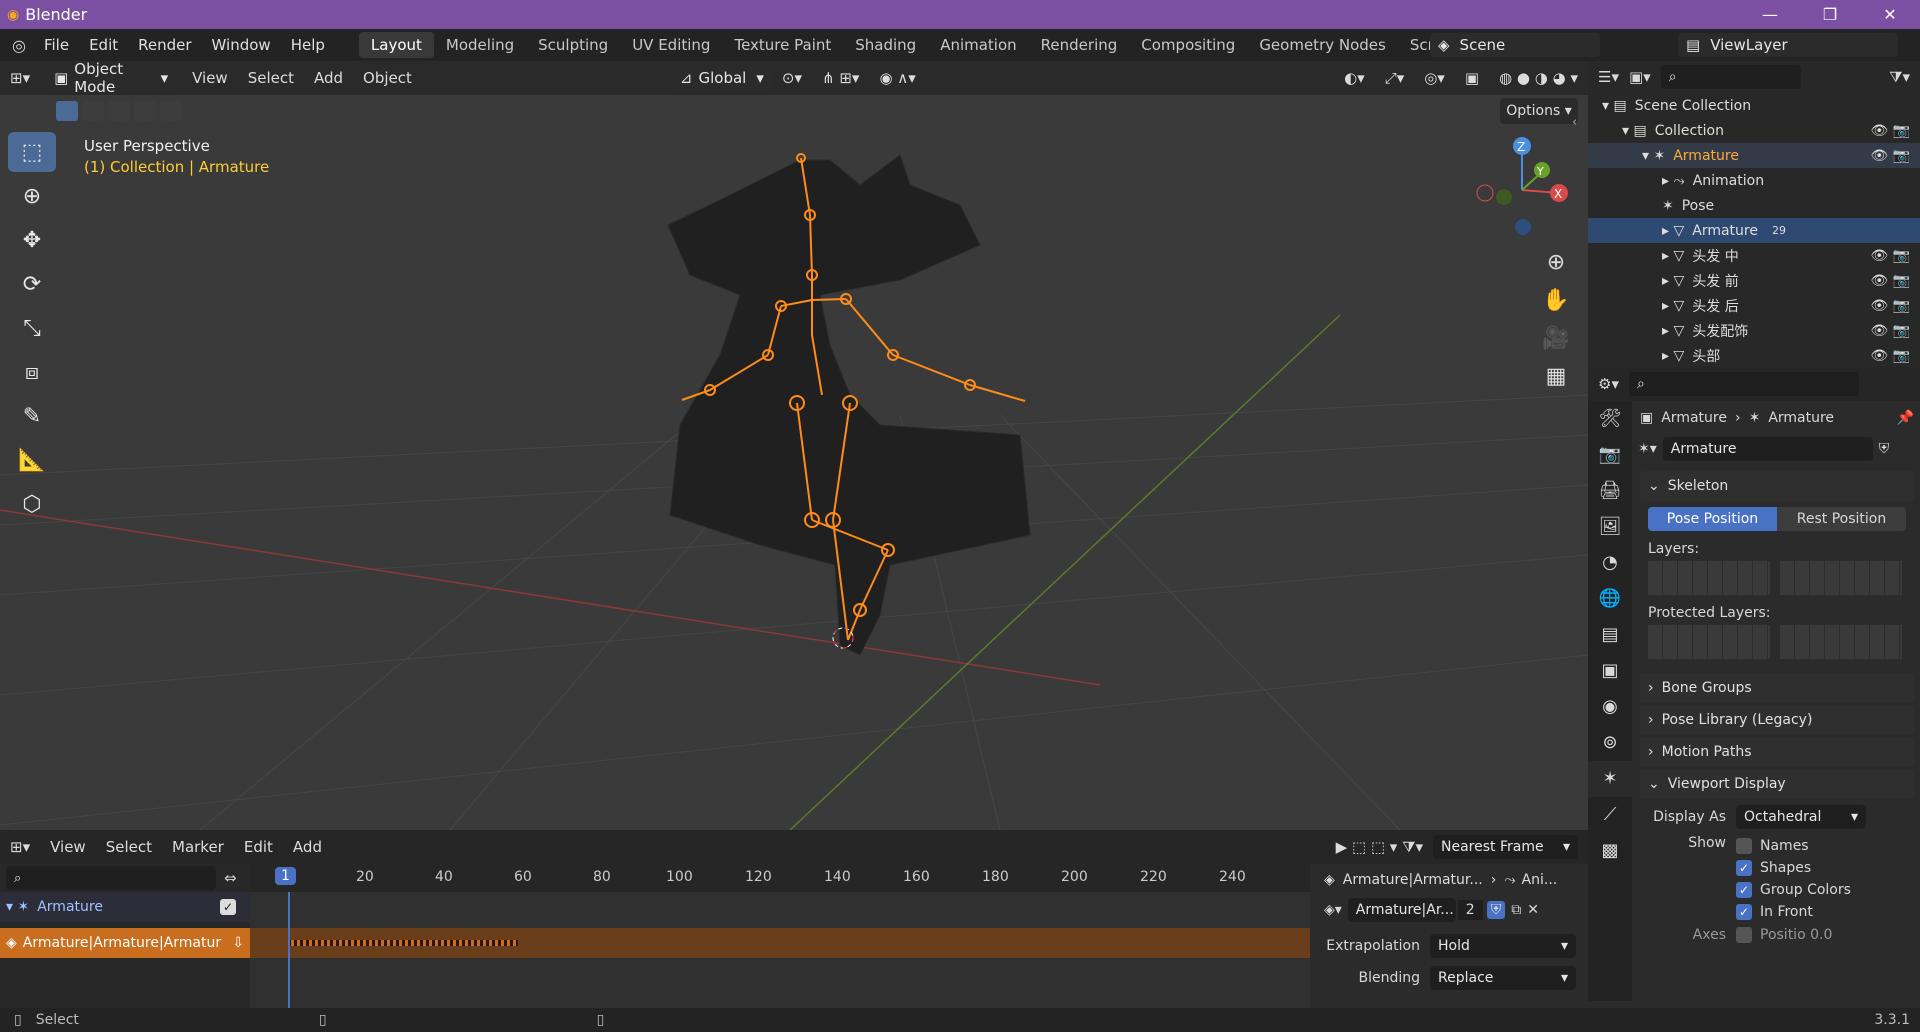  What do you see at coordinates (111, 878) in the screenshot?
I see `channel-search-field: ⌕` at bounding box center [111, 878].